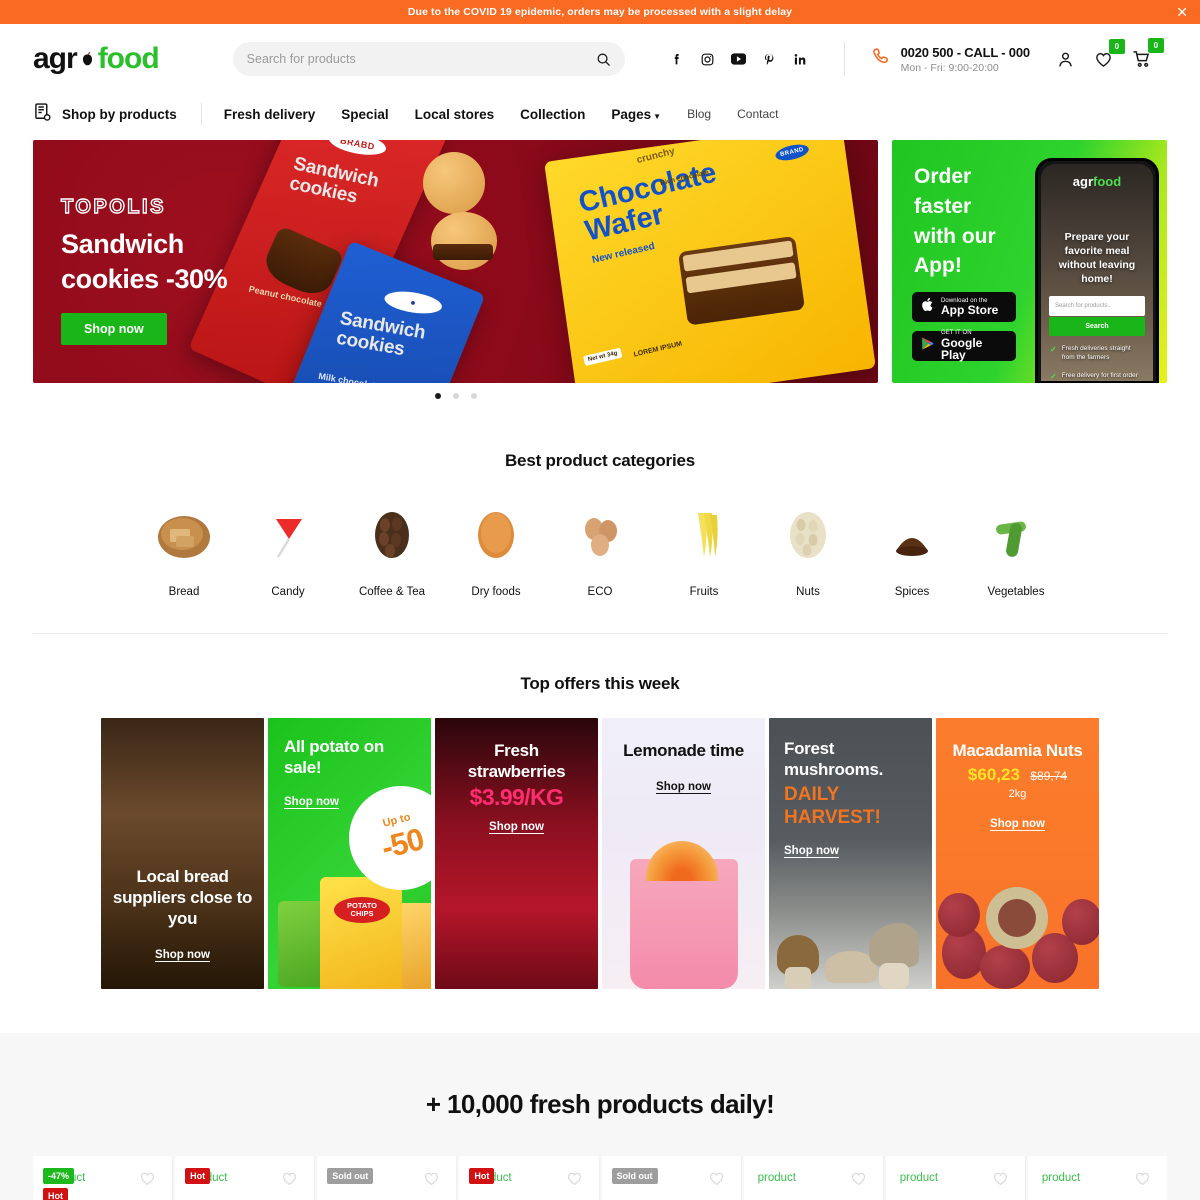  I want to click on eggs-icon, so click(600, 535).